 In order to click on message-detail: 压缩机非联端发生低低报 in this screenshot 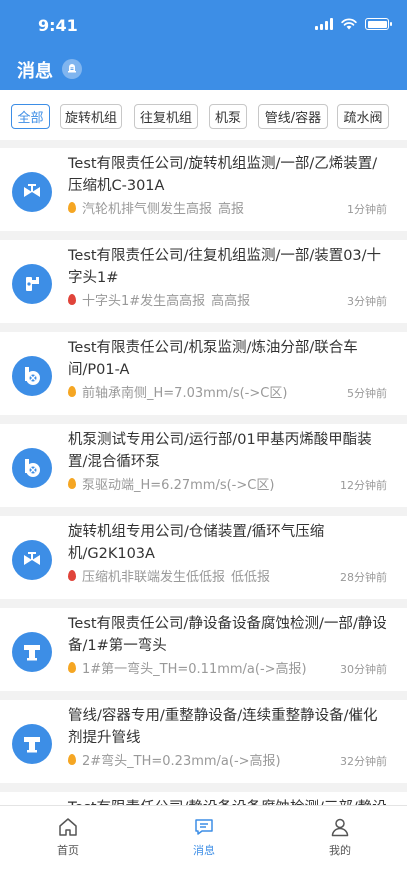, I will do `click(154, 577)`.